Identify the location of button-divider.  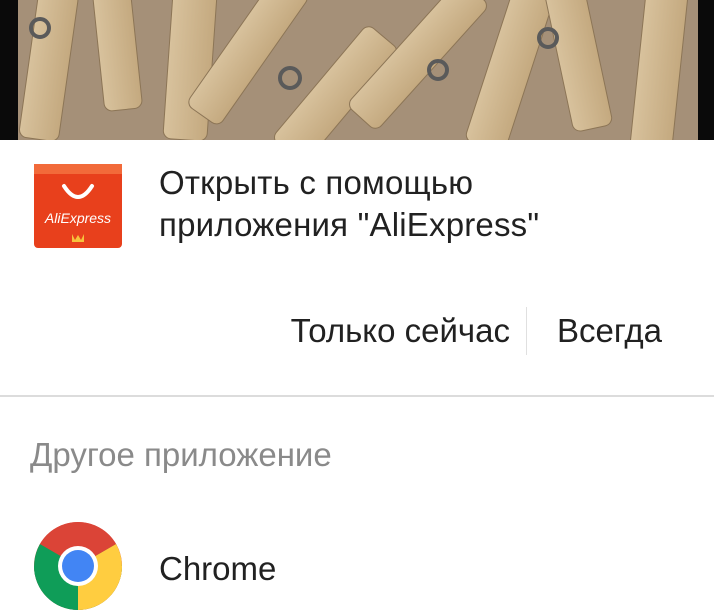
(526, 331).